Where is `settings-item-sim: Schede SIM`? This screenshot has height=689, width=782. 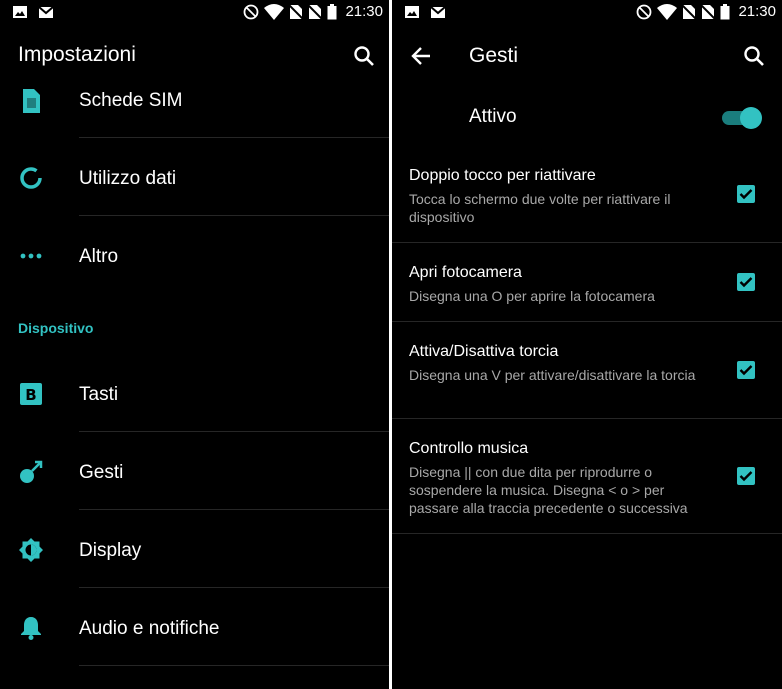
settings-item-sim: Schede SIM is located at coordinates (194, 99).